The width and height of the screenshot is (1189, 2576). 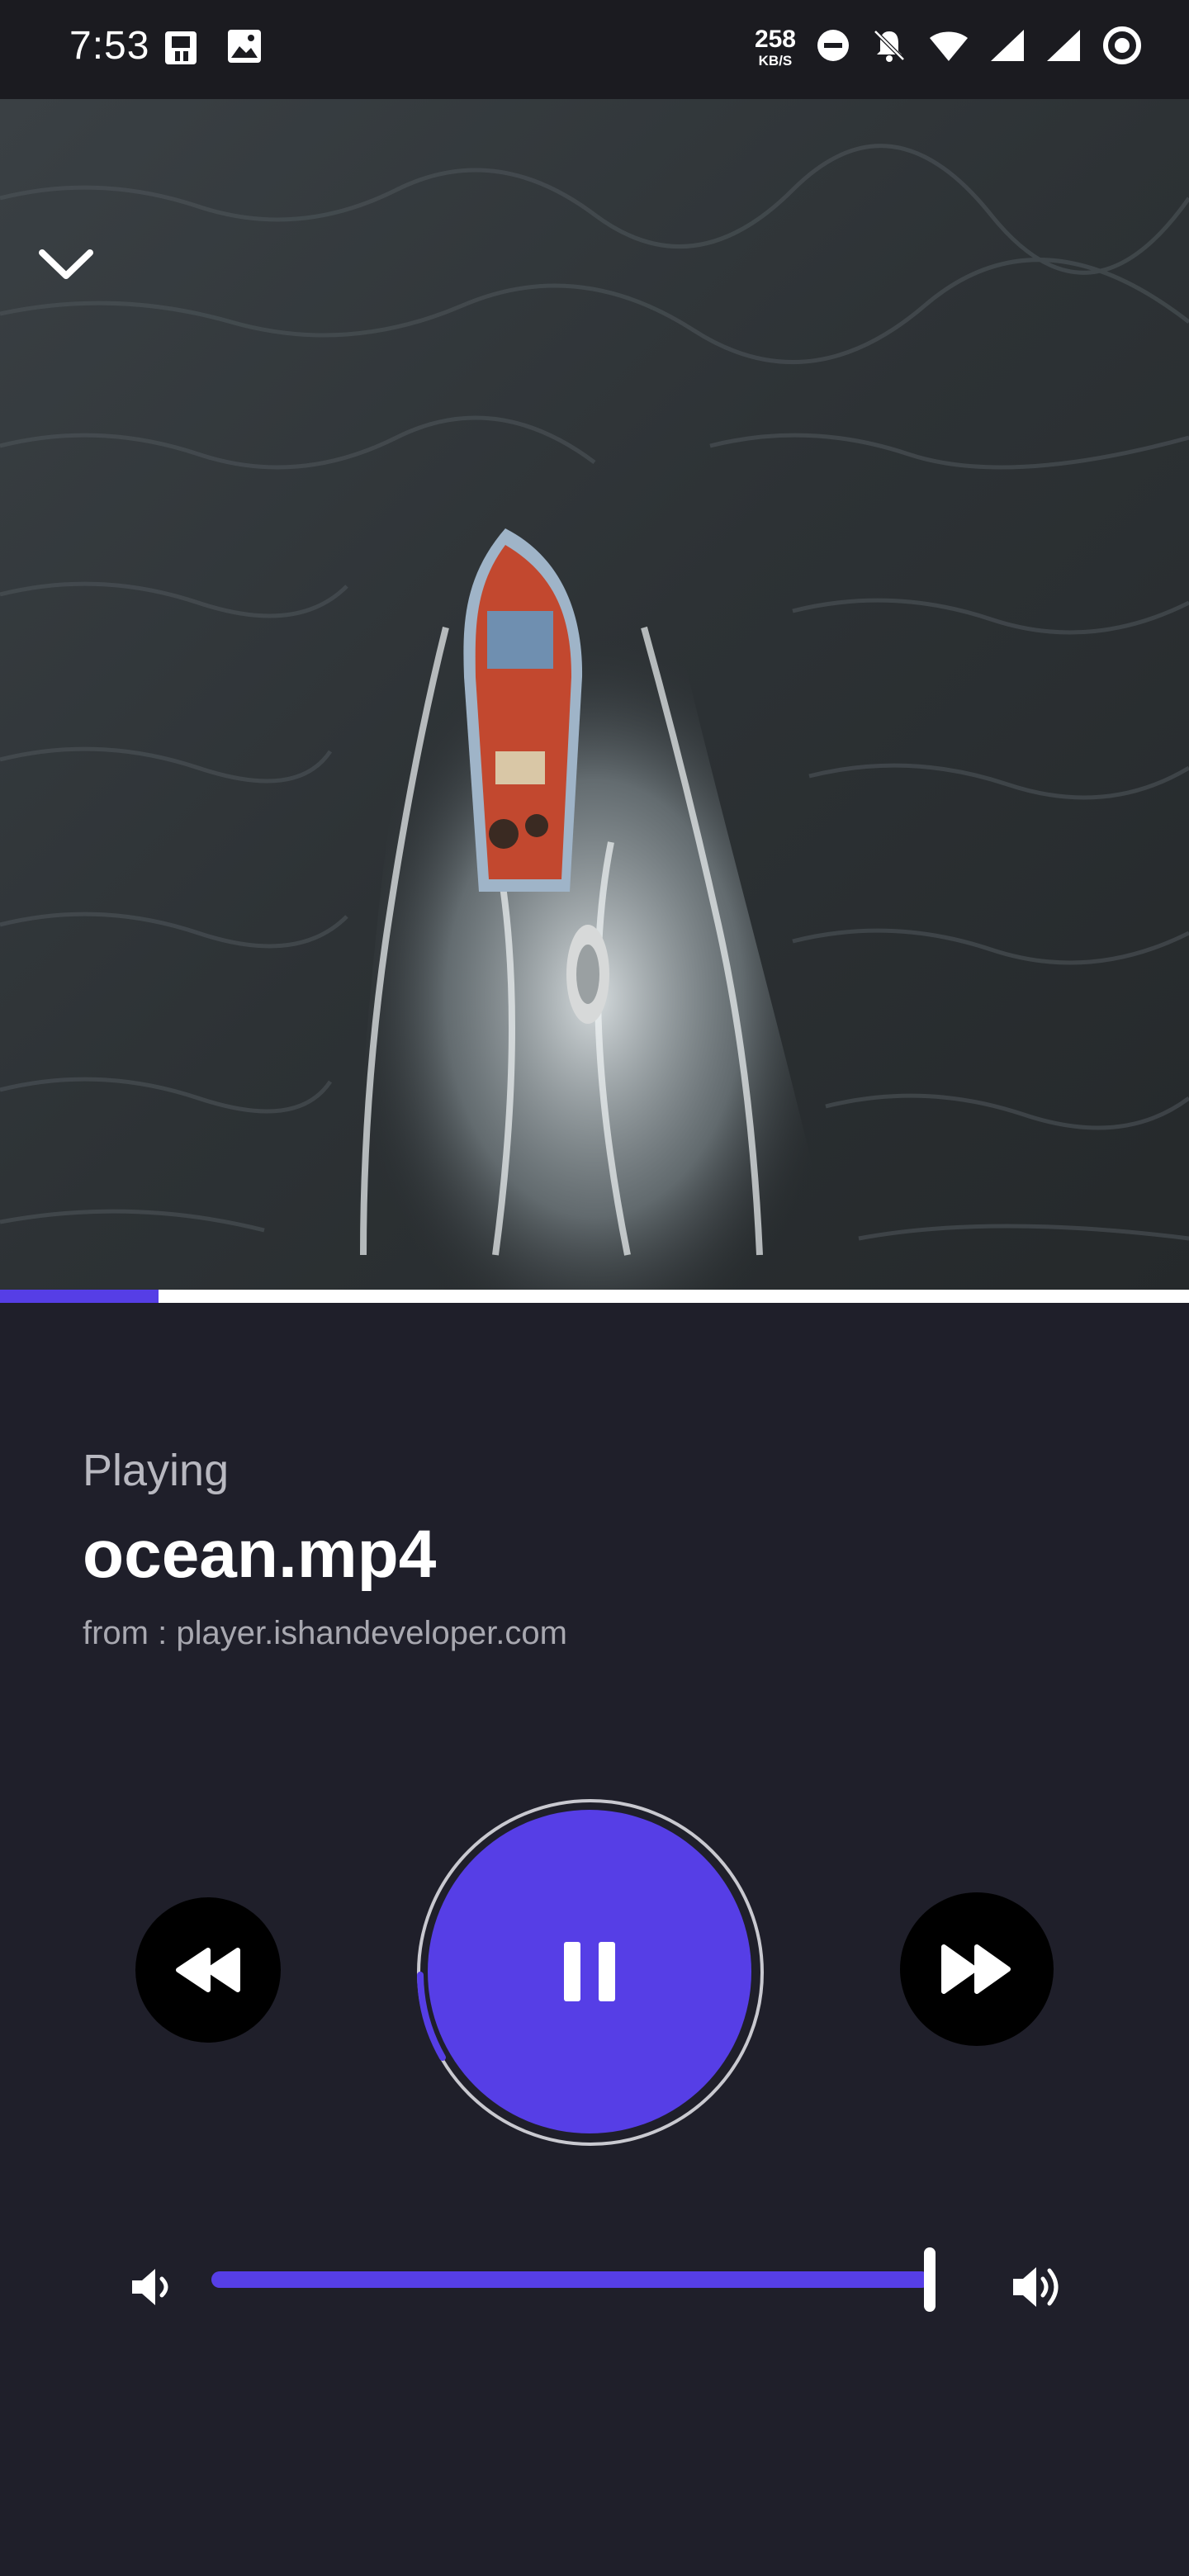 I want to click on pause-button, so click(x=589, y=1971).